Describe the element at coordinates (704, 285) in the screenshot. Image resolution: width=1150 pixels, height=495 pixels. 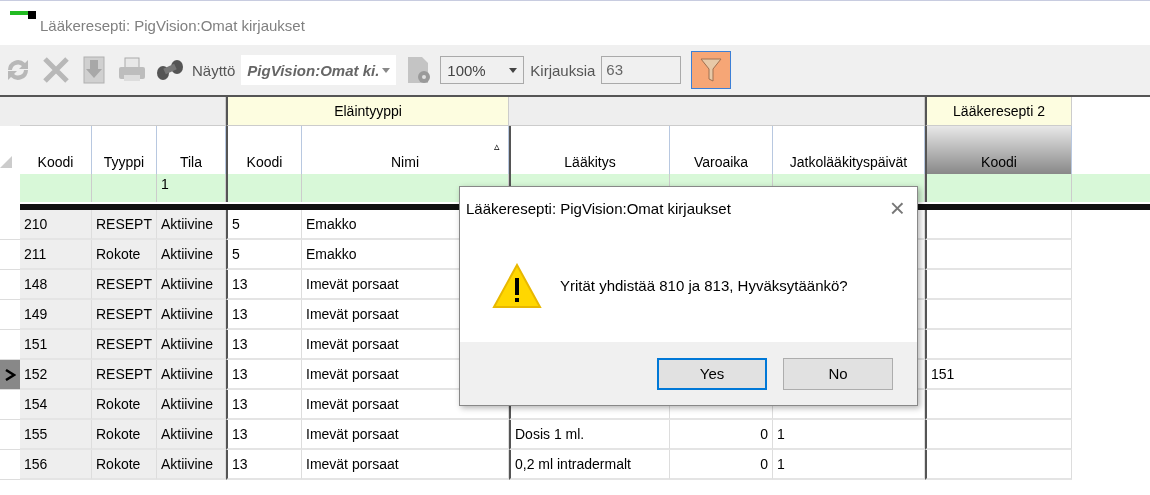
I see `dialog-message: Yrität yhdistää 810 ja 813, Hyväksytäänkö?` at that location.